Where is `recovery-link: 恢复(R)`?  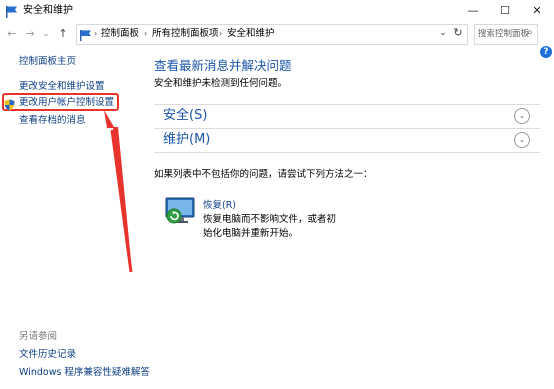 recovery-link: 恢复(R) is located at coordinates (219, 205).